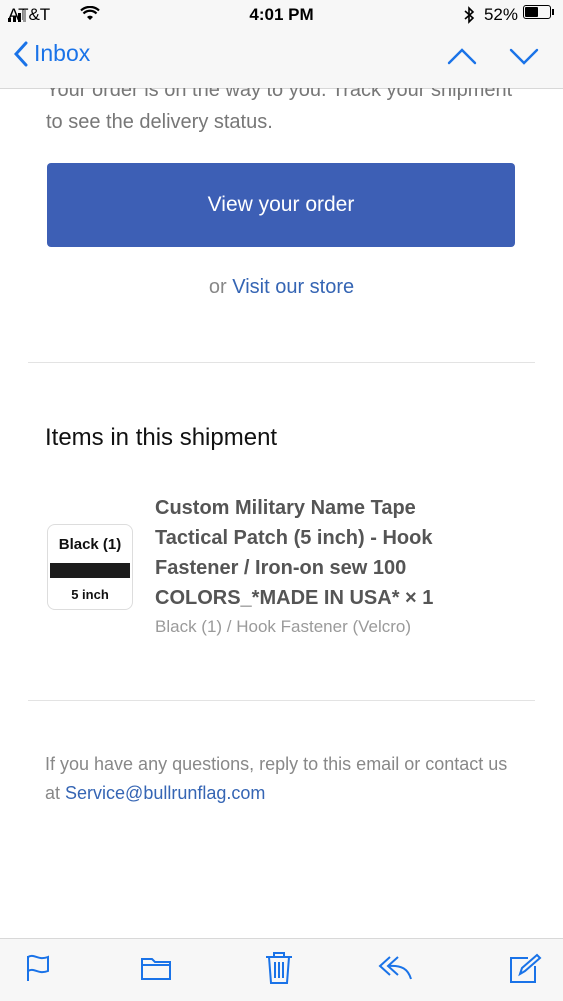 This screenshot has height=1001, width=563. What do you see at coordinates (165, 793) in the screenshot?
I see `support-email-link: Service@bullrunflag.com` at bounding box center [165, 793].